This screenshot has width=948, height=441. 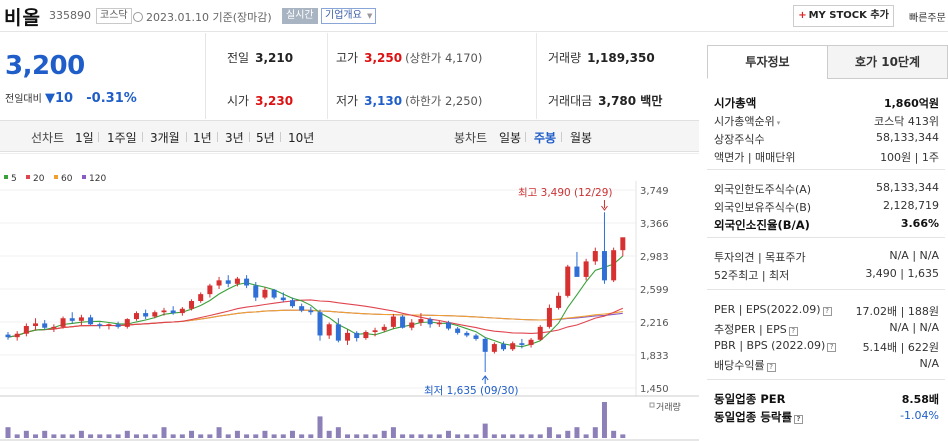 I want to click on y-tick-label: 2,599, so click(x=654, y=290).